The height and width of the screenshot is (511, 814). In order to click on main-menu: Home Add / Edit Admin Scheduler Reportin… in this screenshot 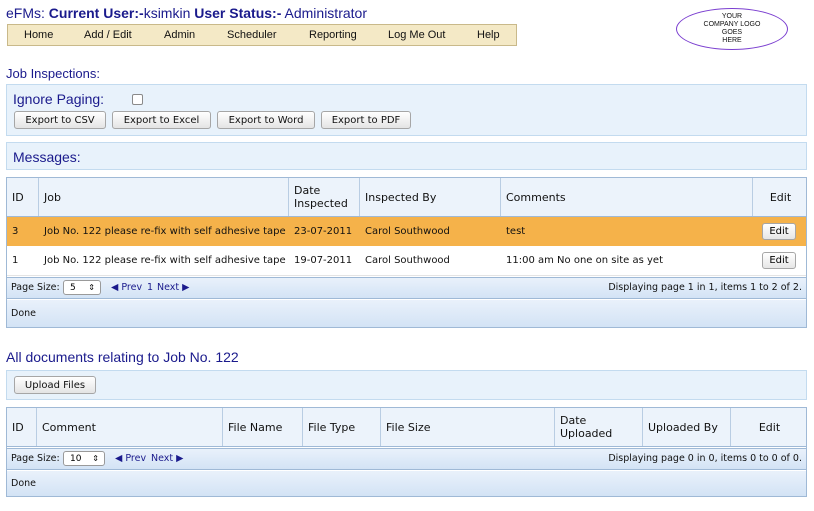, I will do `click(262, 35)`.